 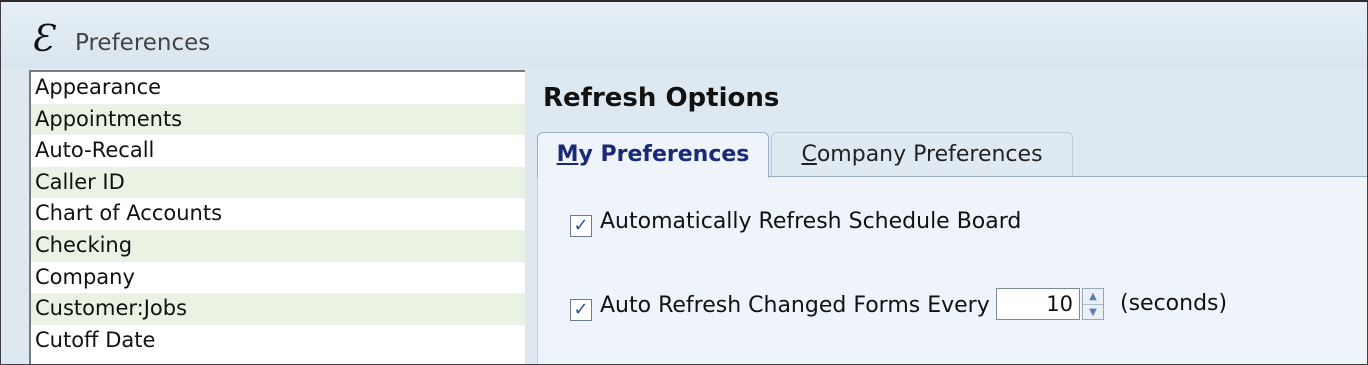 I want to click on tab-company-preferences: Company Preferences, so click(x=922, y=154).